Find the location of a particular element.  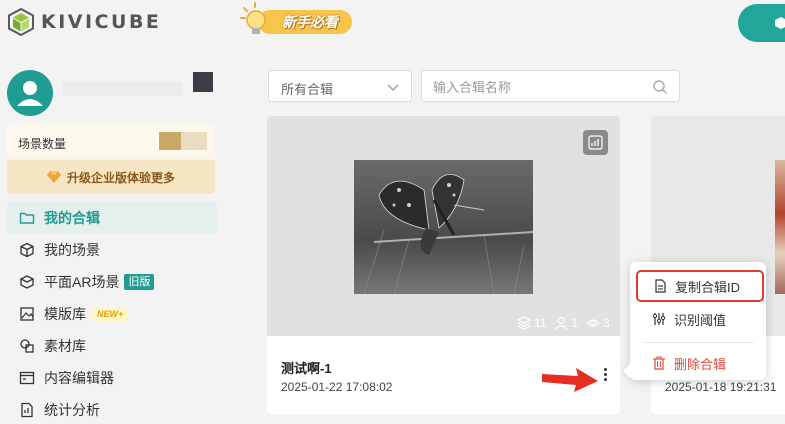

sidebar-item-templates: 模版库 NEW+ is located at coordinates (112, 314).